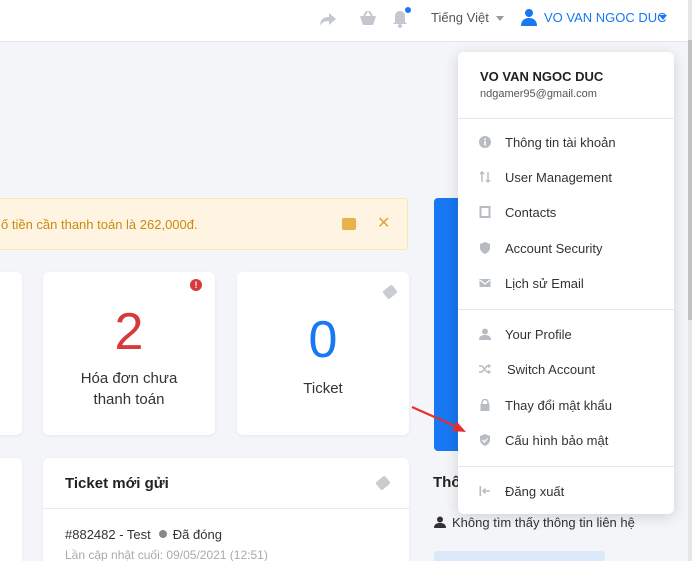 The image size is (692, 561). Describe the element at coordinates (558, 177) in the screenshot. I see `menu-item-label: User Management` at that location.